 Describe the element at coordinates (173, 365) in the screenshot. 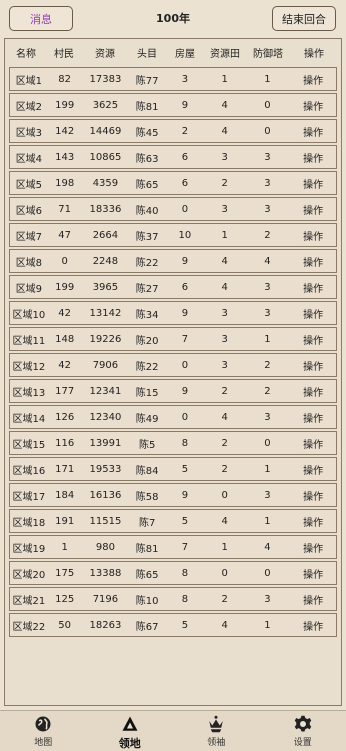

I see `table-row: 区域12427906陈22032操作` at that location.